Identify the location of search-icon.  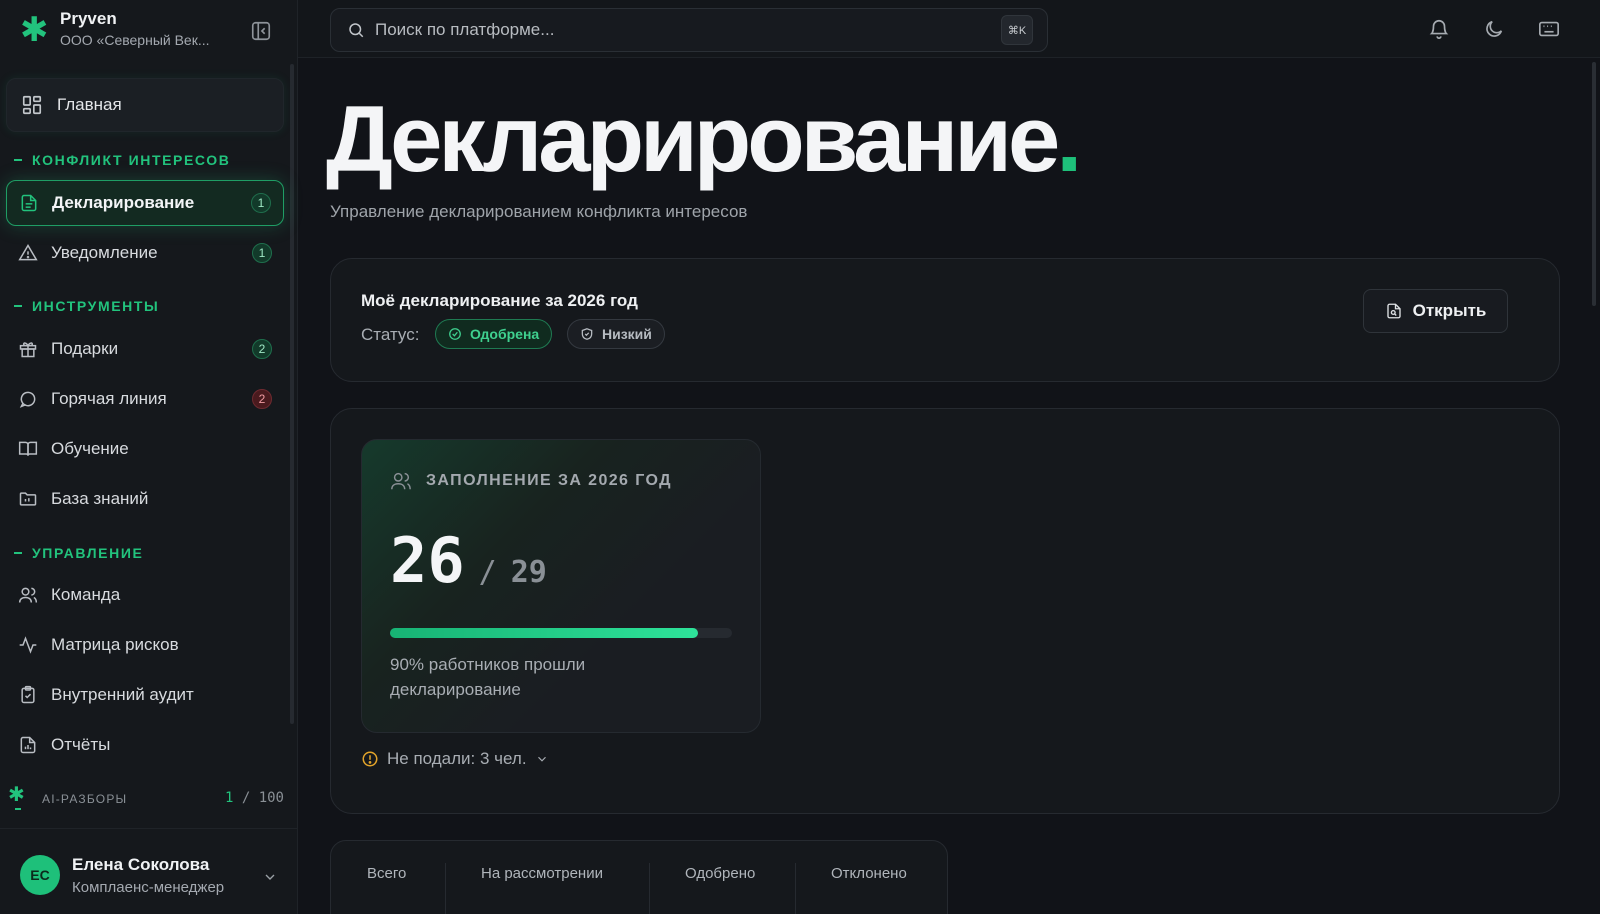
(356, 30).